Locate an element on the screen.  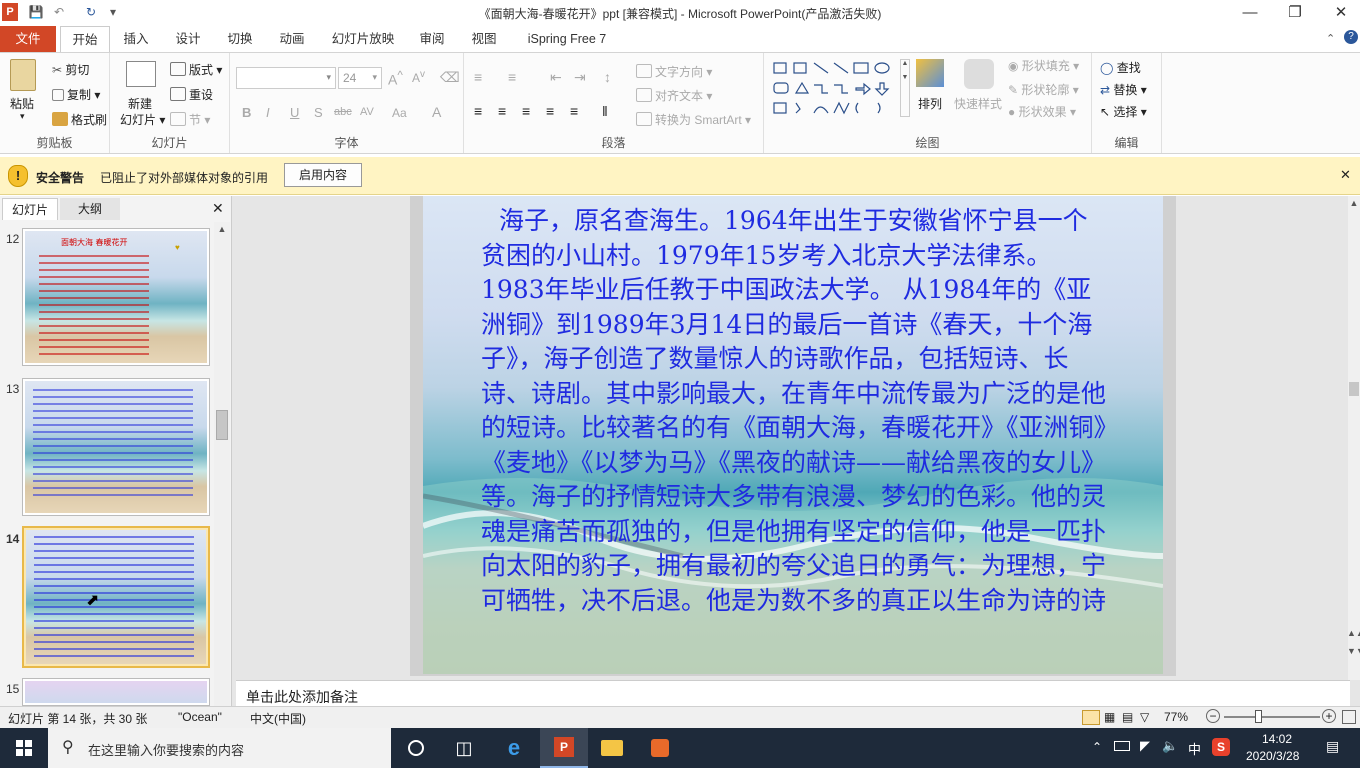
tab-ispring: iSpring Free 7 is located at coordinates (567, 39).